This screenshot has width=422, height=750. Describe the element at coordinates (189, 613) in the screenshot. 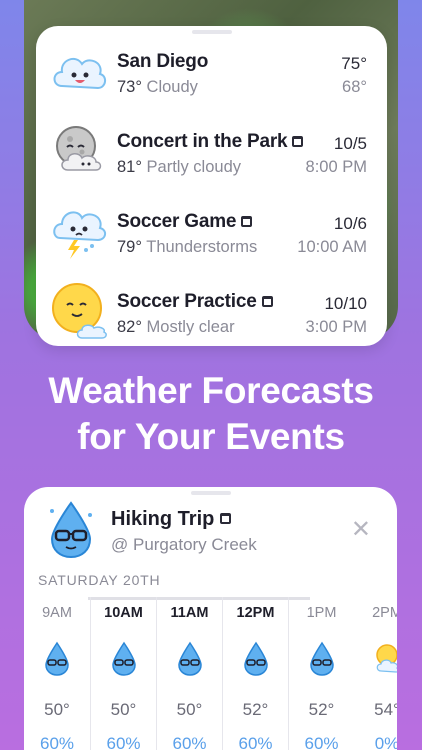

I see `hour-time: 11AM` at that location.